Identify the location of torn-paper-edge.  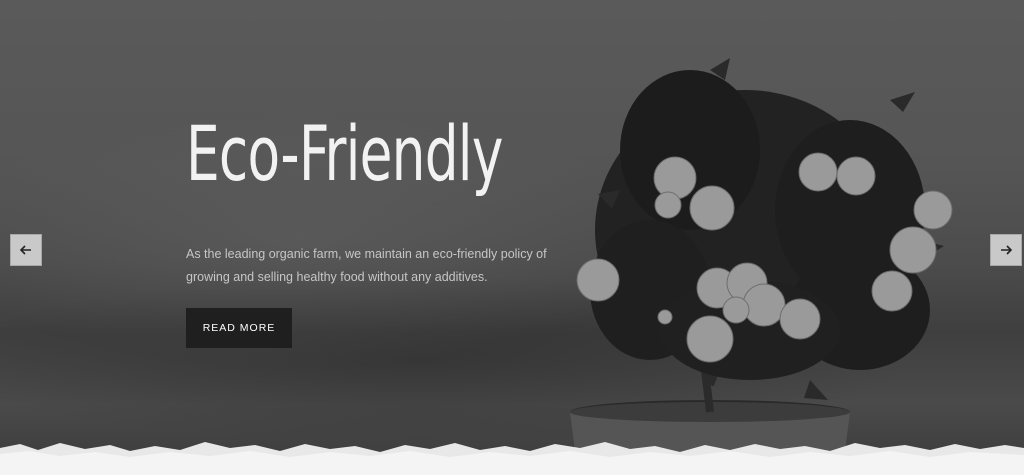
(512, 458).